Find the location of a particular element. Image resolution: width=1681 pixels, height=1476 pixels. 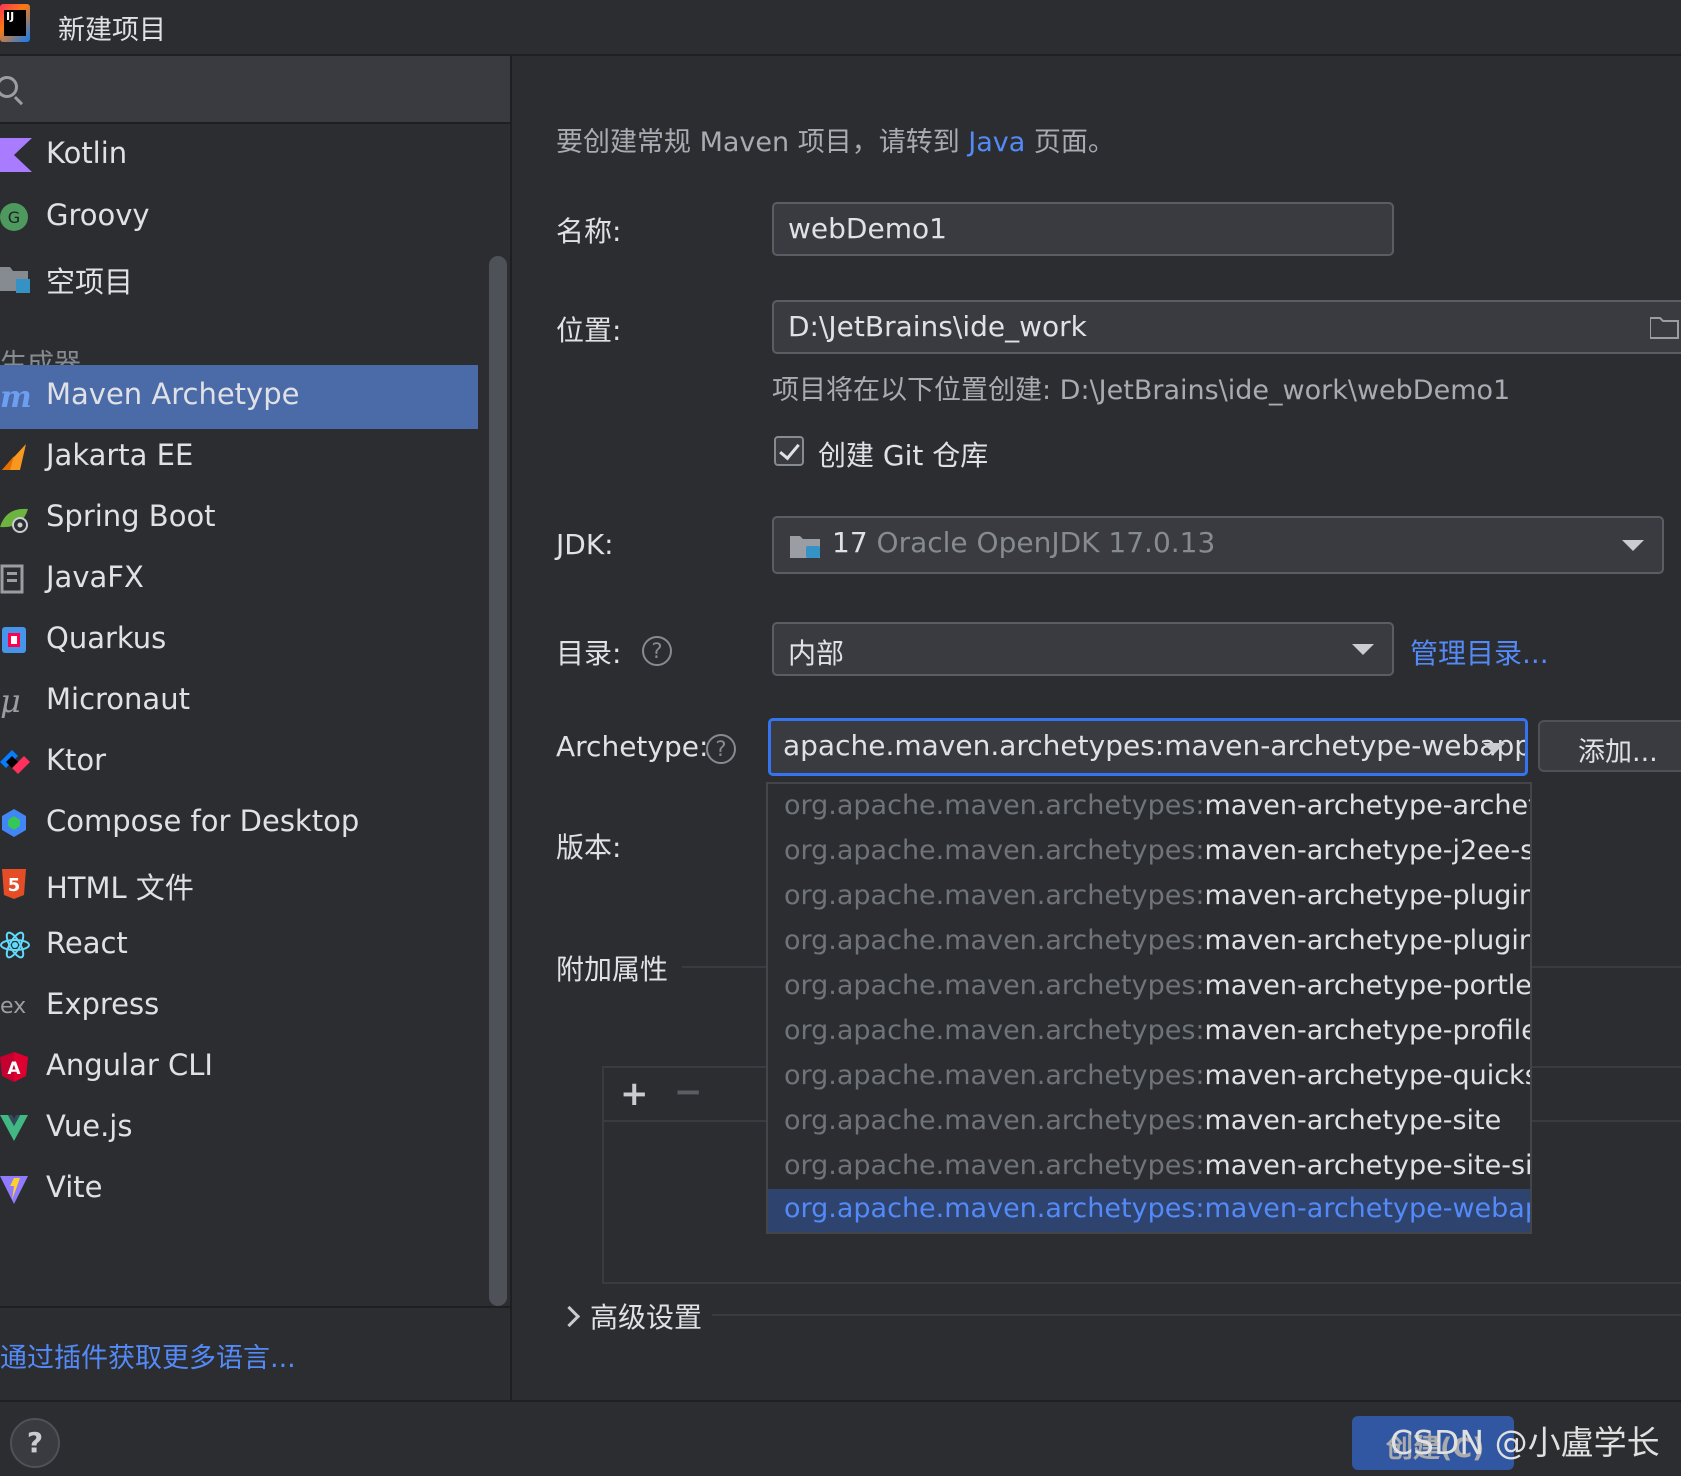

svg-text: G is located at coordinates (14, 217).